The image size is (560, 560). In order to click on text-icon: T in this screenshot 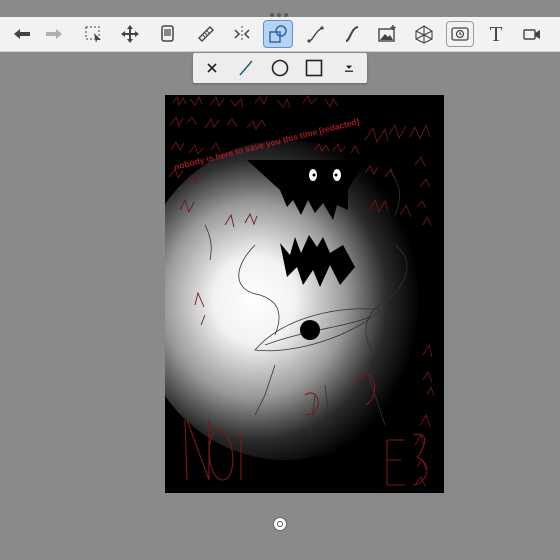, I will do `click(496, 33)`.